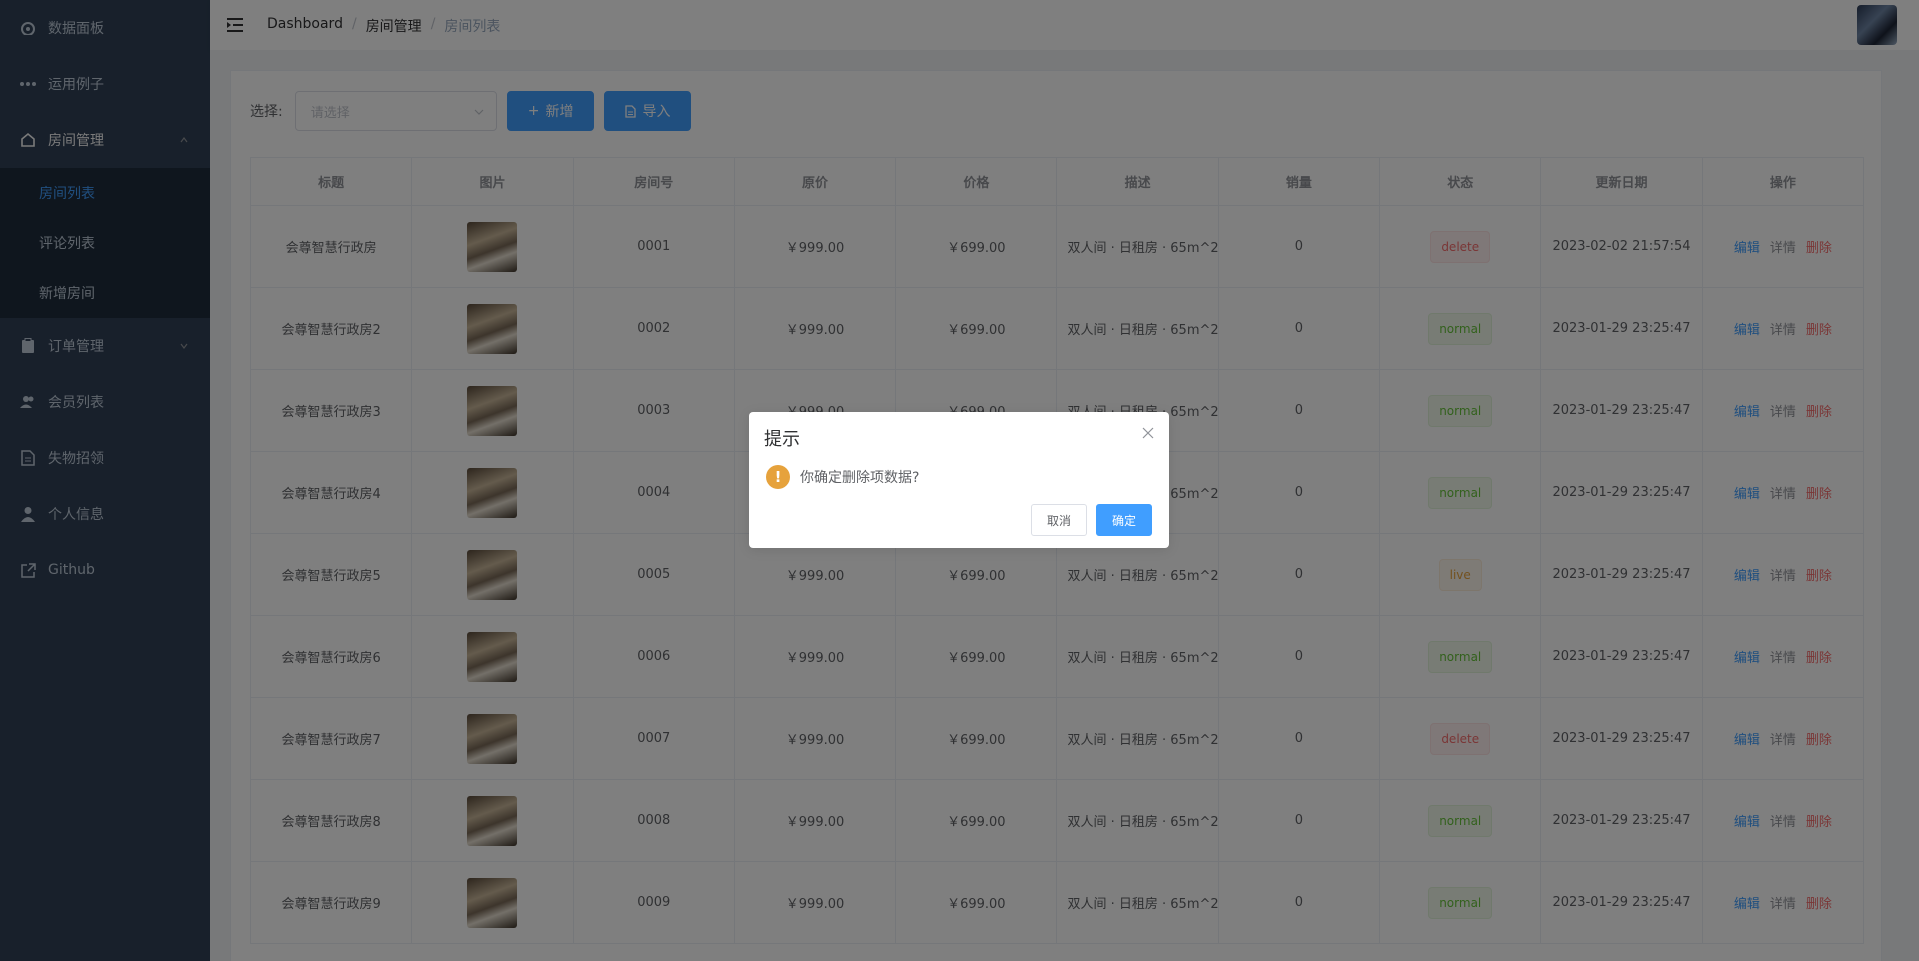 This screenshot has width=1919, height=961. Describe the element at coordinates (778, 477) in the screenshot. I see `warning-icon: !` at that location.